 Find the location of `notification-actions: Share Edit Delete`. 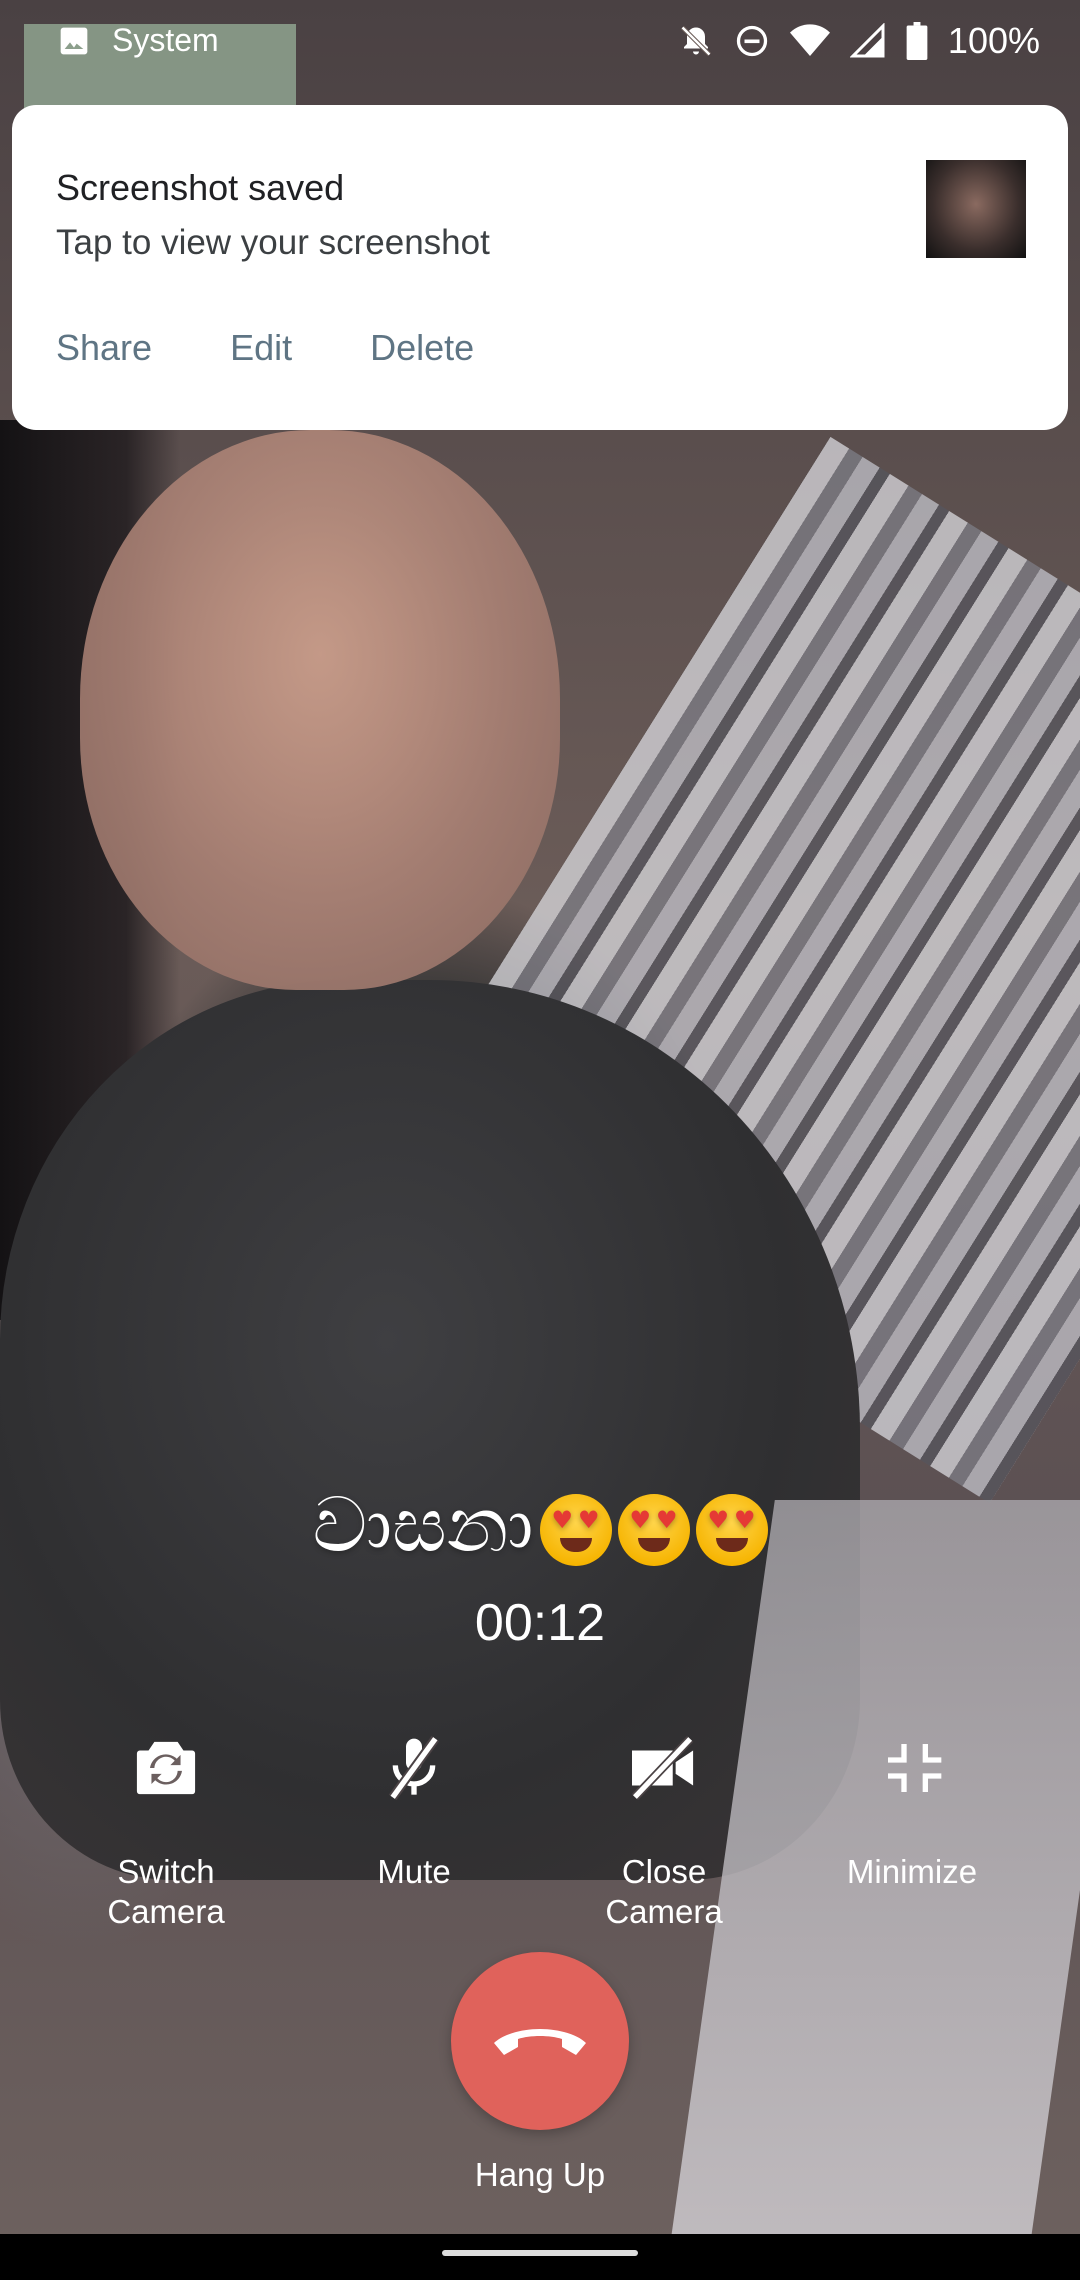

notification-actions: Share Edit Delete is located at coordinates (265, 348).